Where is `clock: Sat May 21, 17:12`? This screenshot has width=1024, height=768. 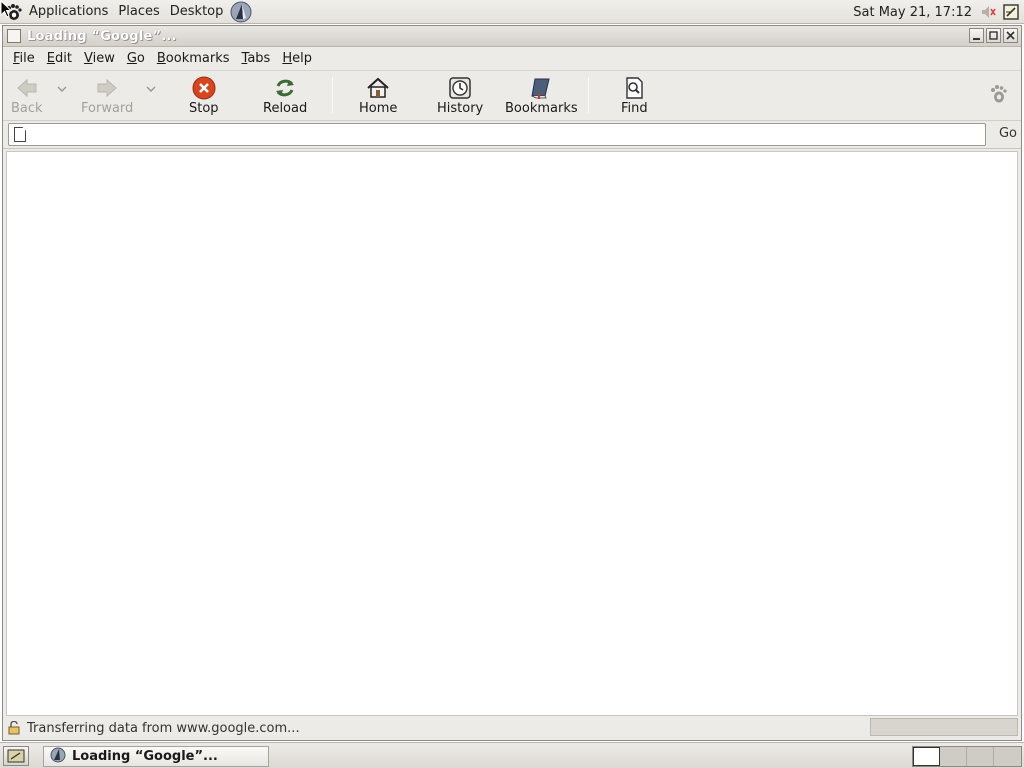
clock: Sat May 21, 17:12 is located at coordinates (915, 12).